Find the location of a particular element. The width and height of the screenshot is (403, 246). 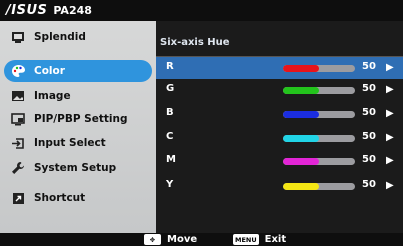

pip-icon is located at coordinates (18, 119).